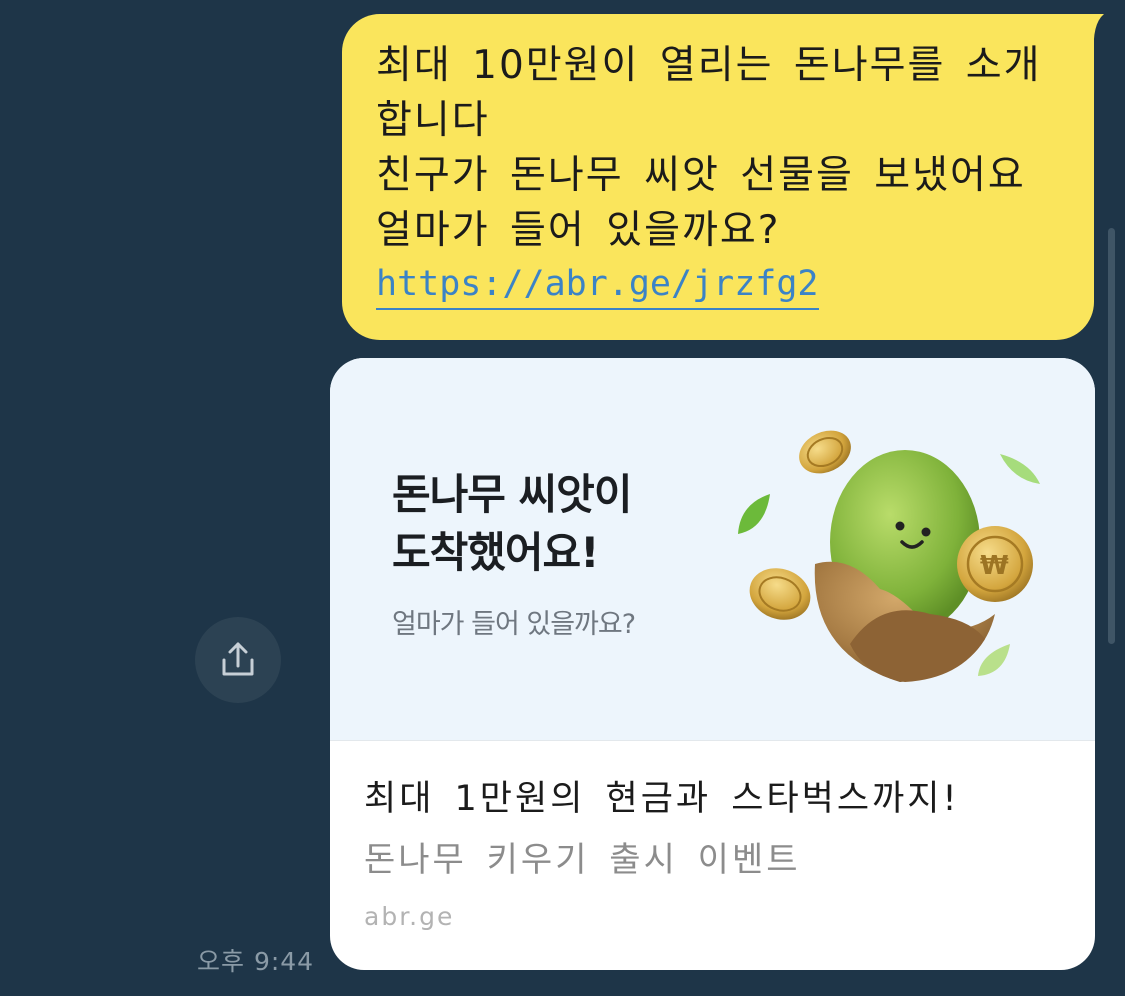  What do you see at coordinates (514, 624) in the screenshot?
I see `preview-image-subtext: 얼마가 들어 있을까요?` at bounding box center [514, 624].